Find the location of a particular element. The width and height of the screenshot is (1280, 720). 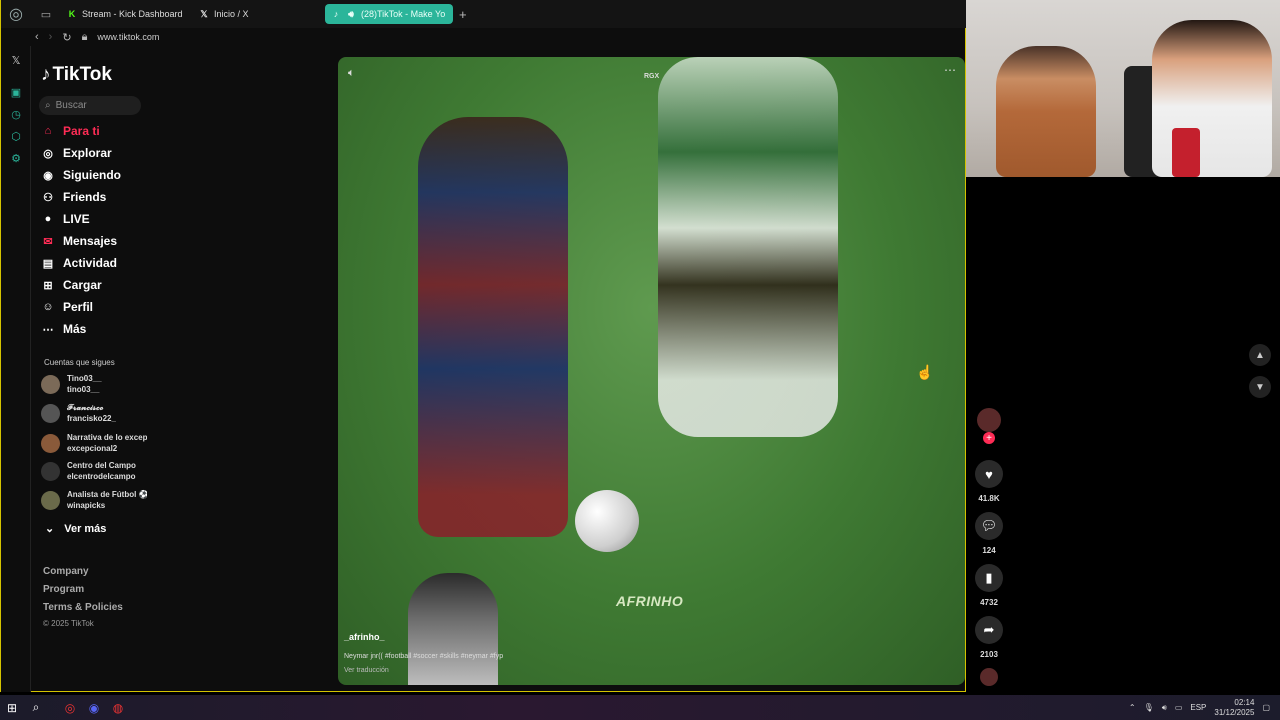

tab-islands-icon: ▭ is located at coordinates (46, 14).